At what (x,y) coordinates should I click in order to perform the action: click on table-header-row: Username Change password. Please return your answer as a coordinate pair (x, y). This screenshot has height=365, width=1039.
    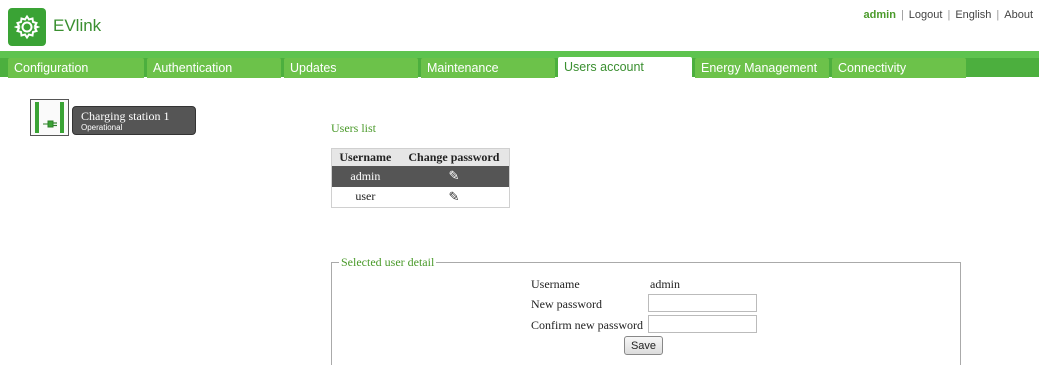
    Looking at the image, I should click on (420, 157).